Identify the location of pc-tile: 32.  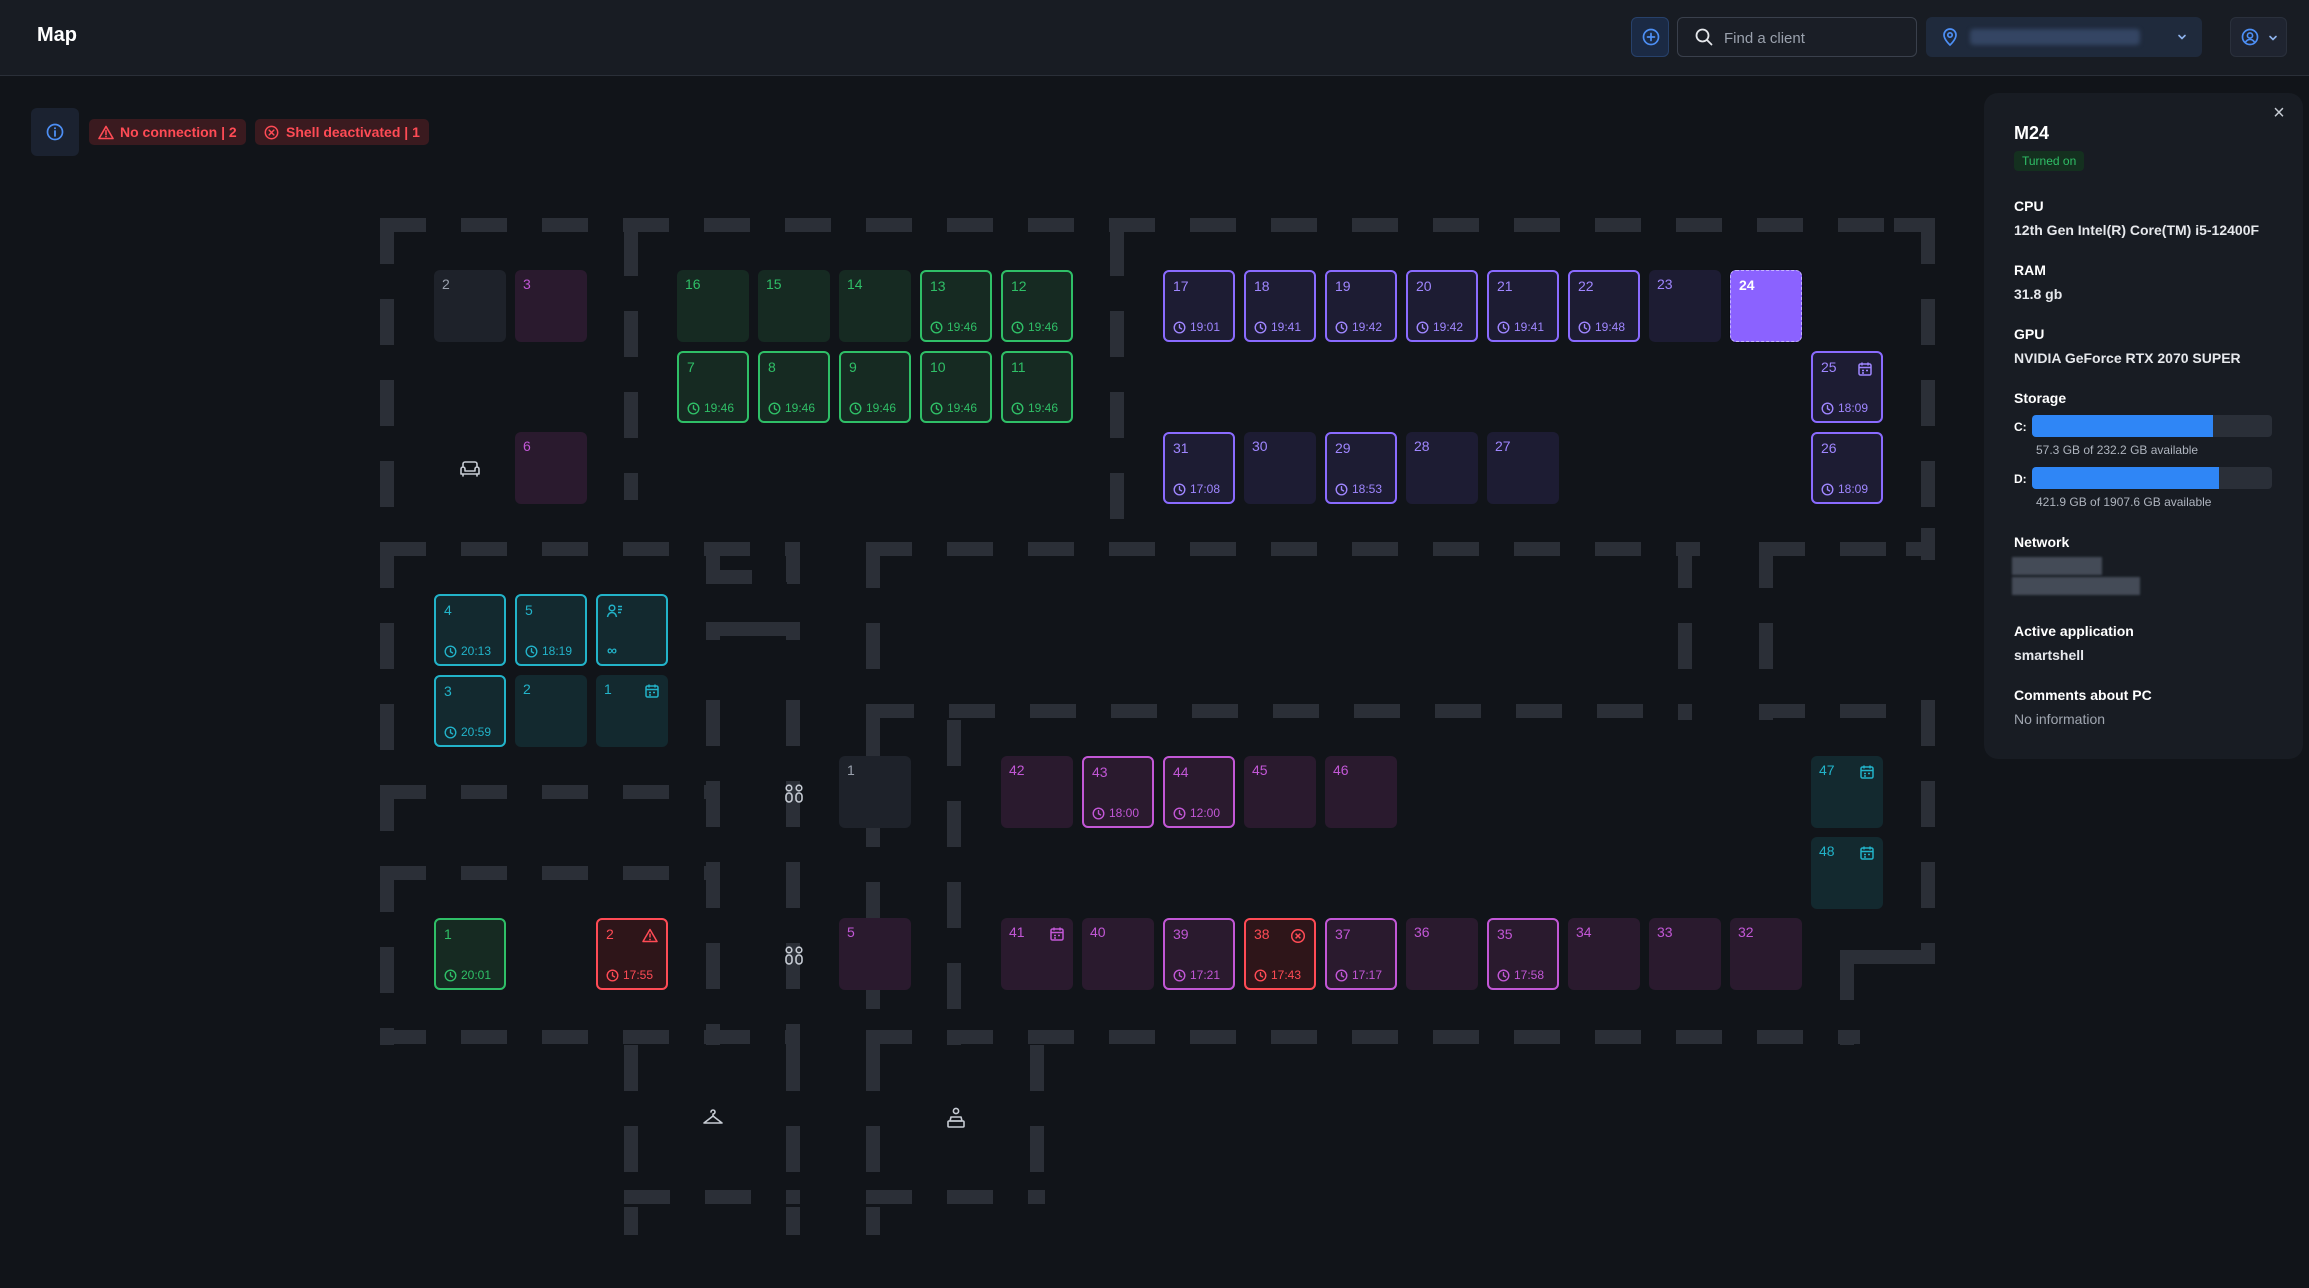
(1766, 954).